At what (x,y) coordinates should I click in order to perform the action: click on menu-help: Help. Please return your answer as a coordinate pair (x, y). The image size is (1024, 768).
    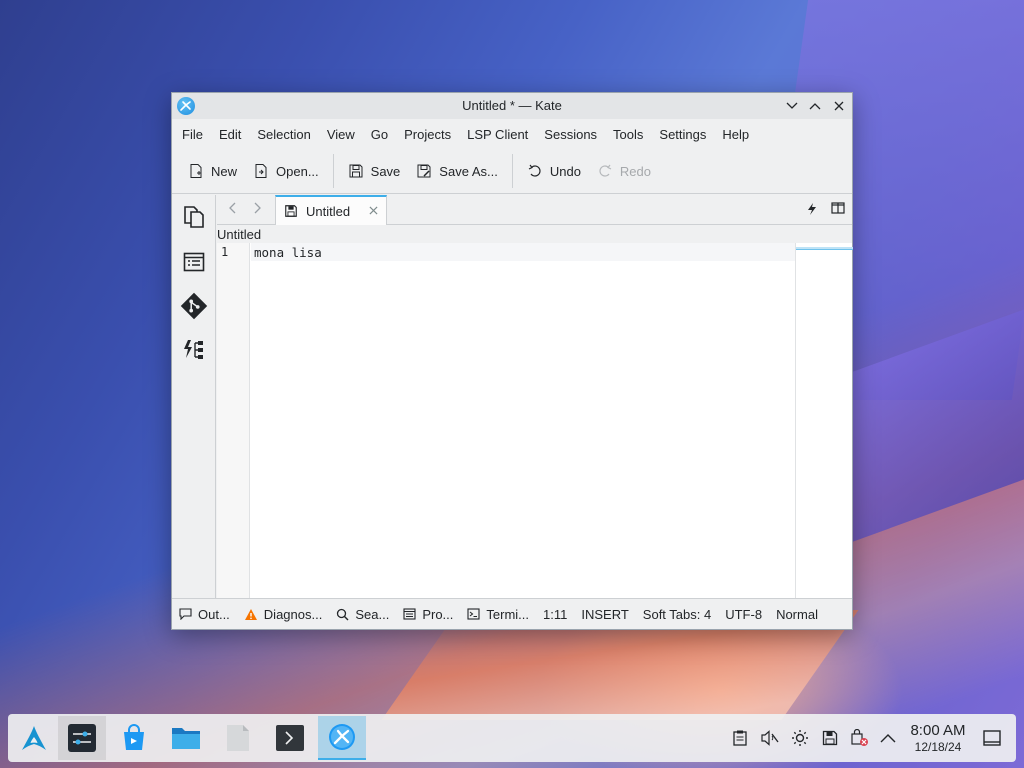
    Looking at the image, I should click on (737, 134).